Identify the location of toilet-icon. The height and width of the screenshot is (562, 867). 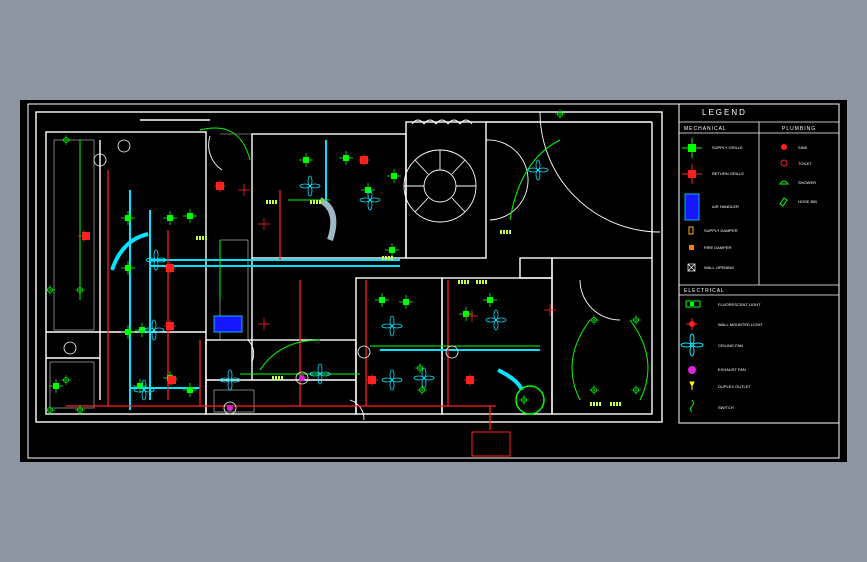
(784, 163).